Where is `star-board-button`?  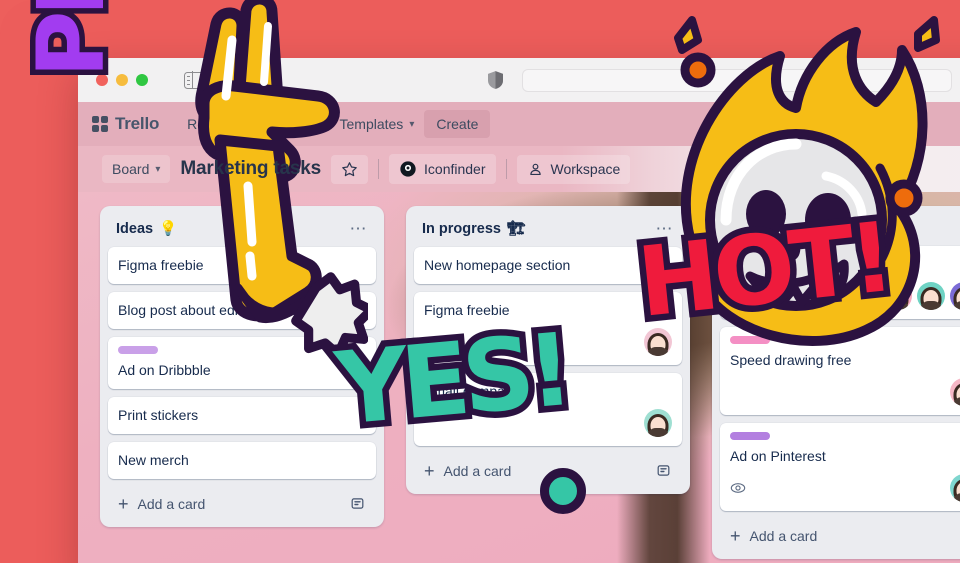 star-board-button is located at coordinates (350, 169).